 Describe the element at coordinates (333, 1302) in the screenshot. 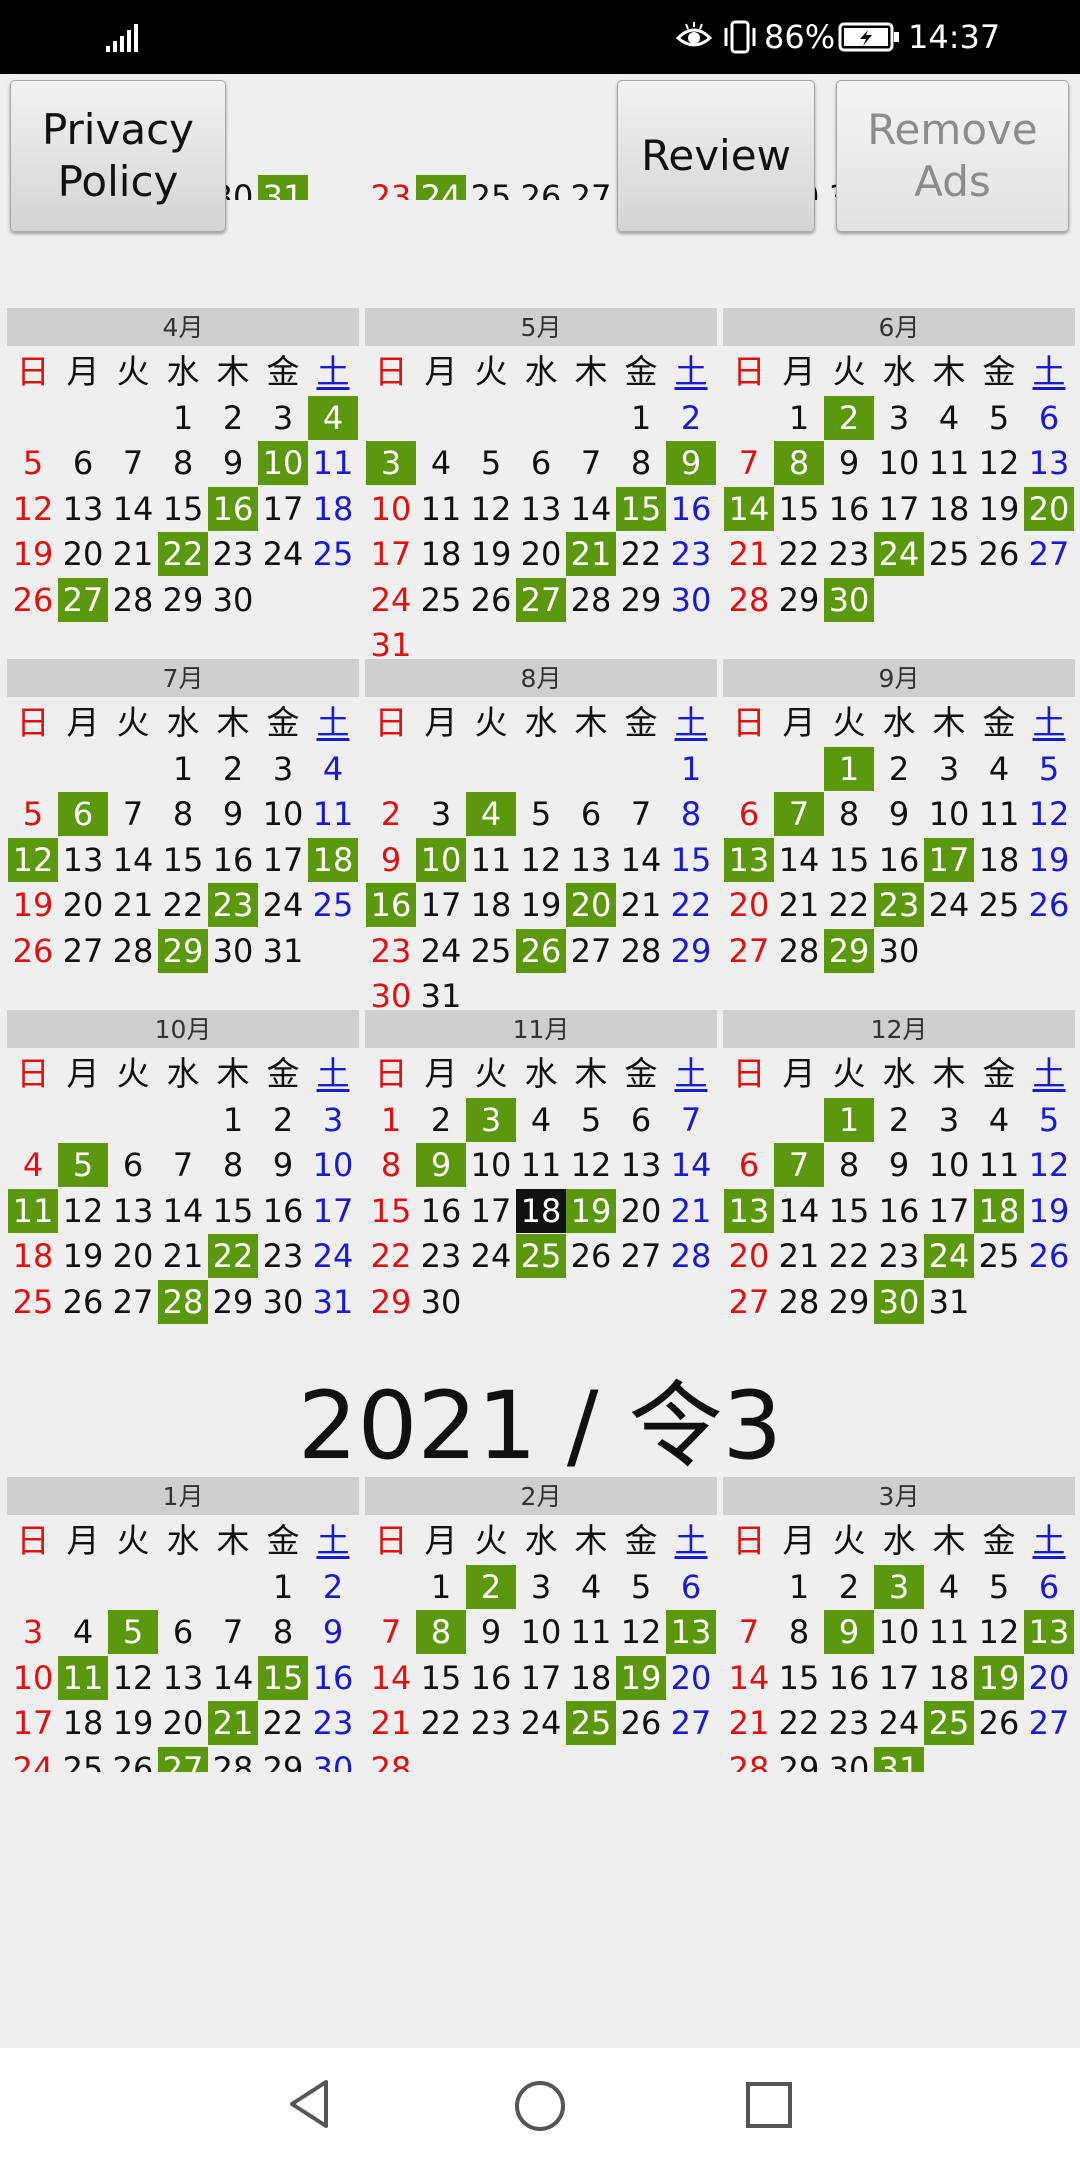

I see `calendar-day: 31` at that location.